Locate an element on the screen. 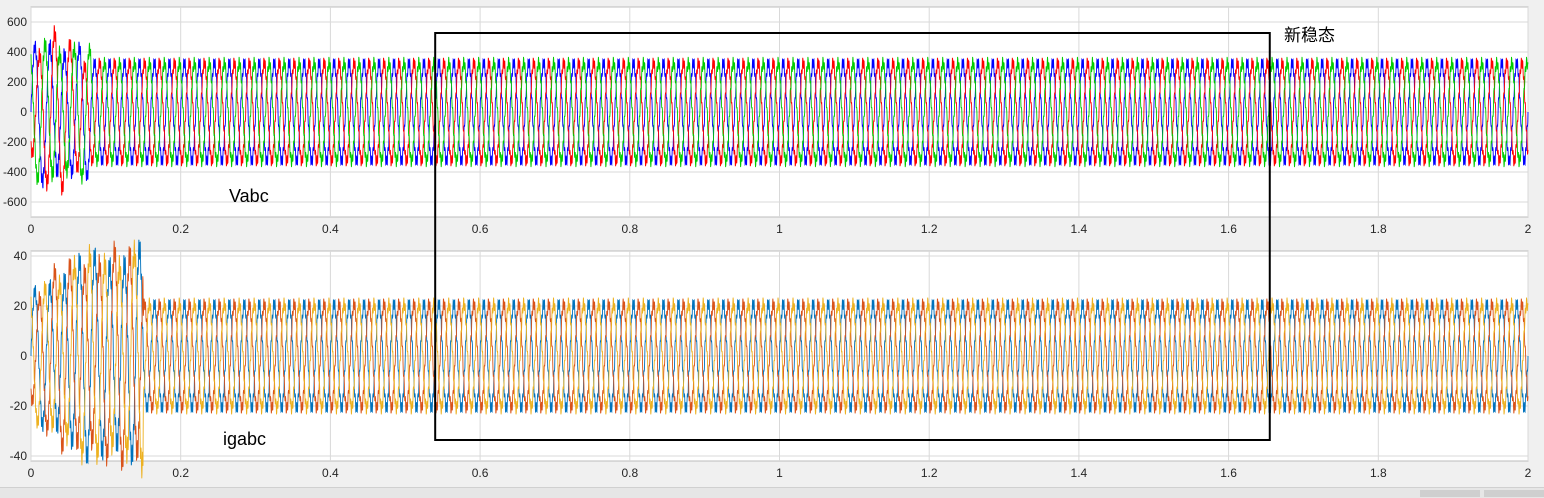 This screenshot has width=1544, height=498. vabc-x-tick-label: 0.2 is located at coordinates (180, 229).